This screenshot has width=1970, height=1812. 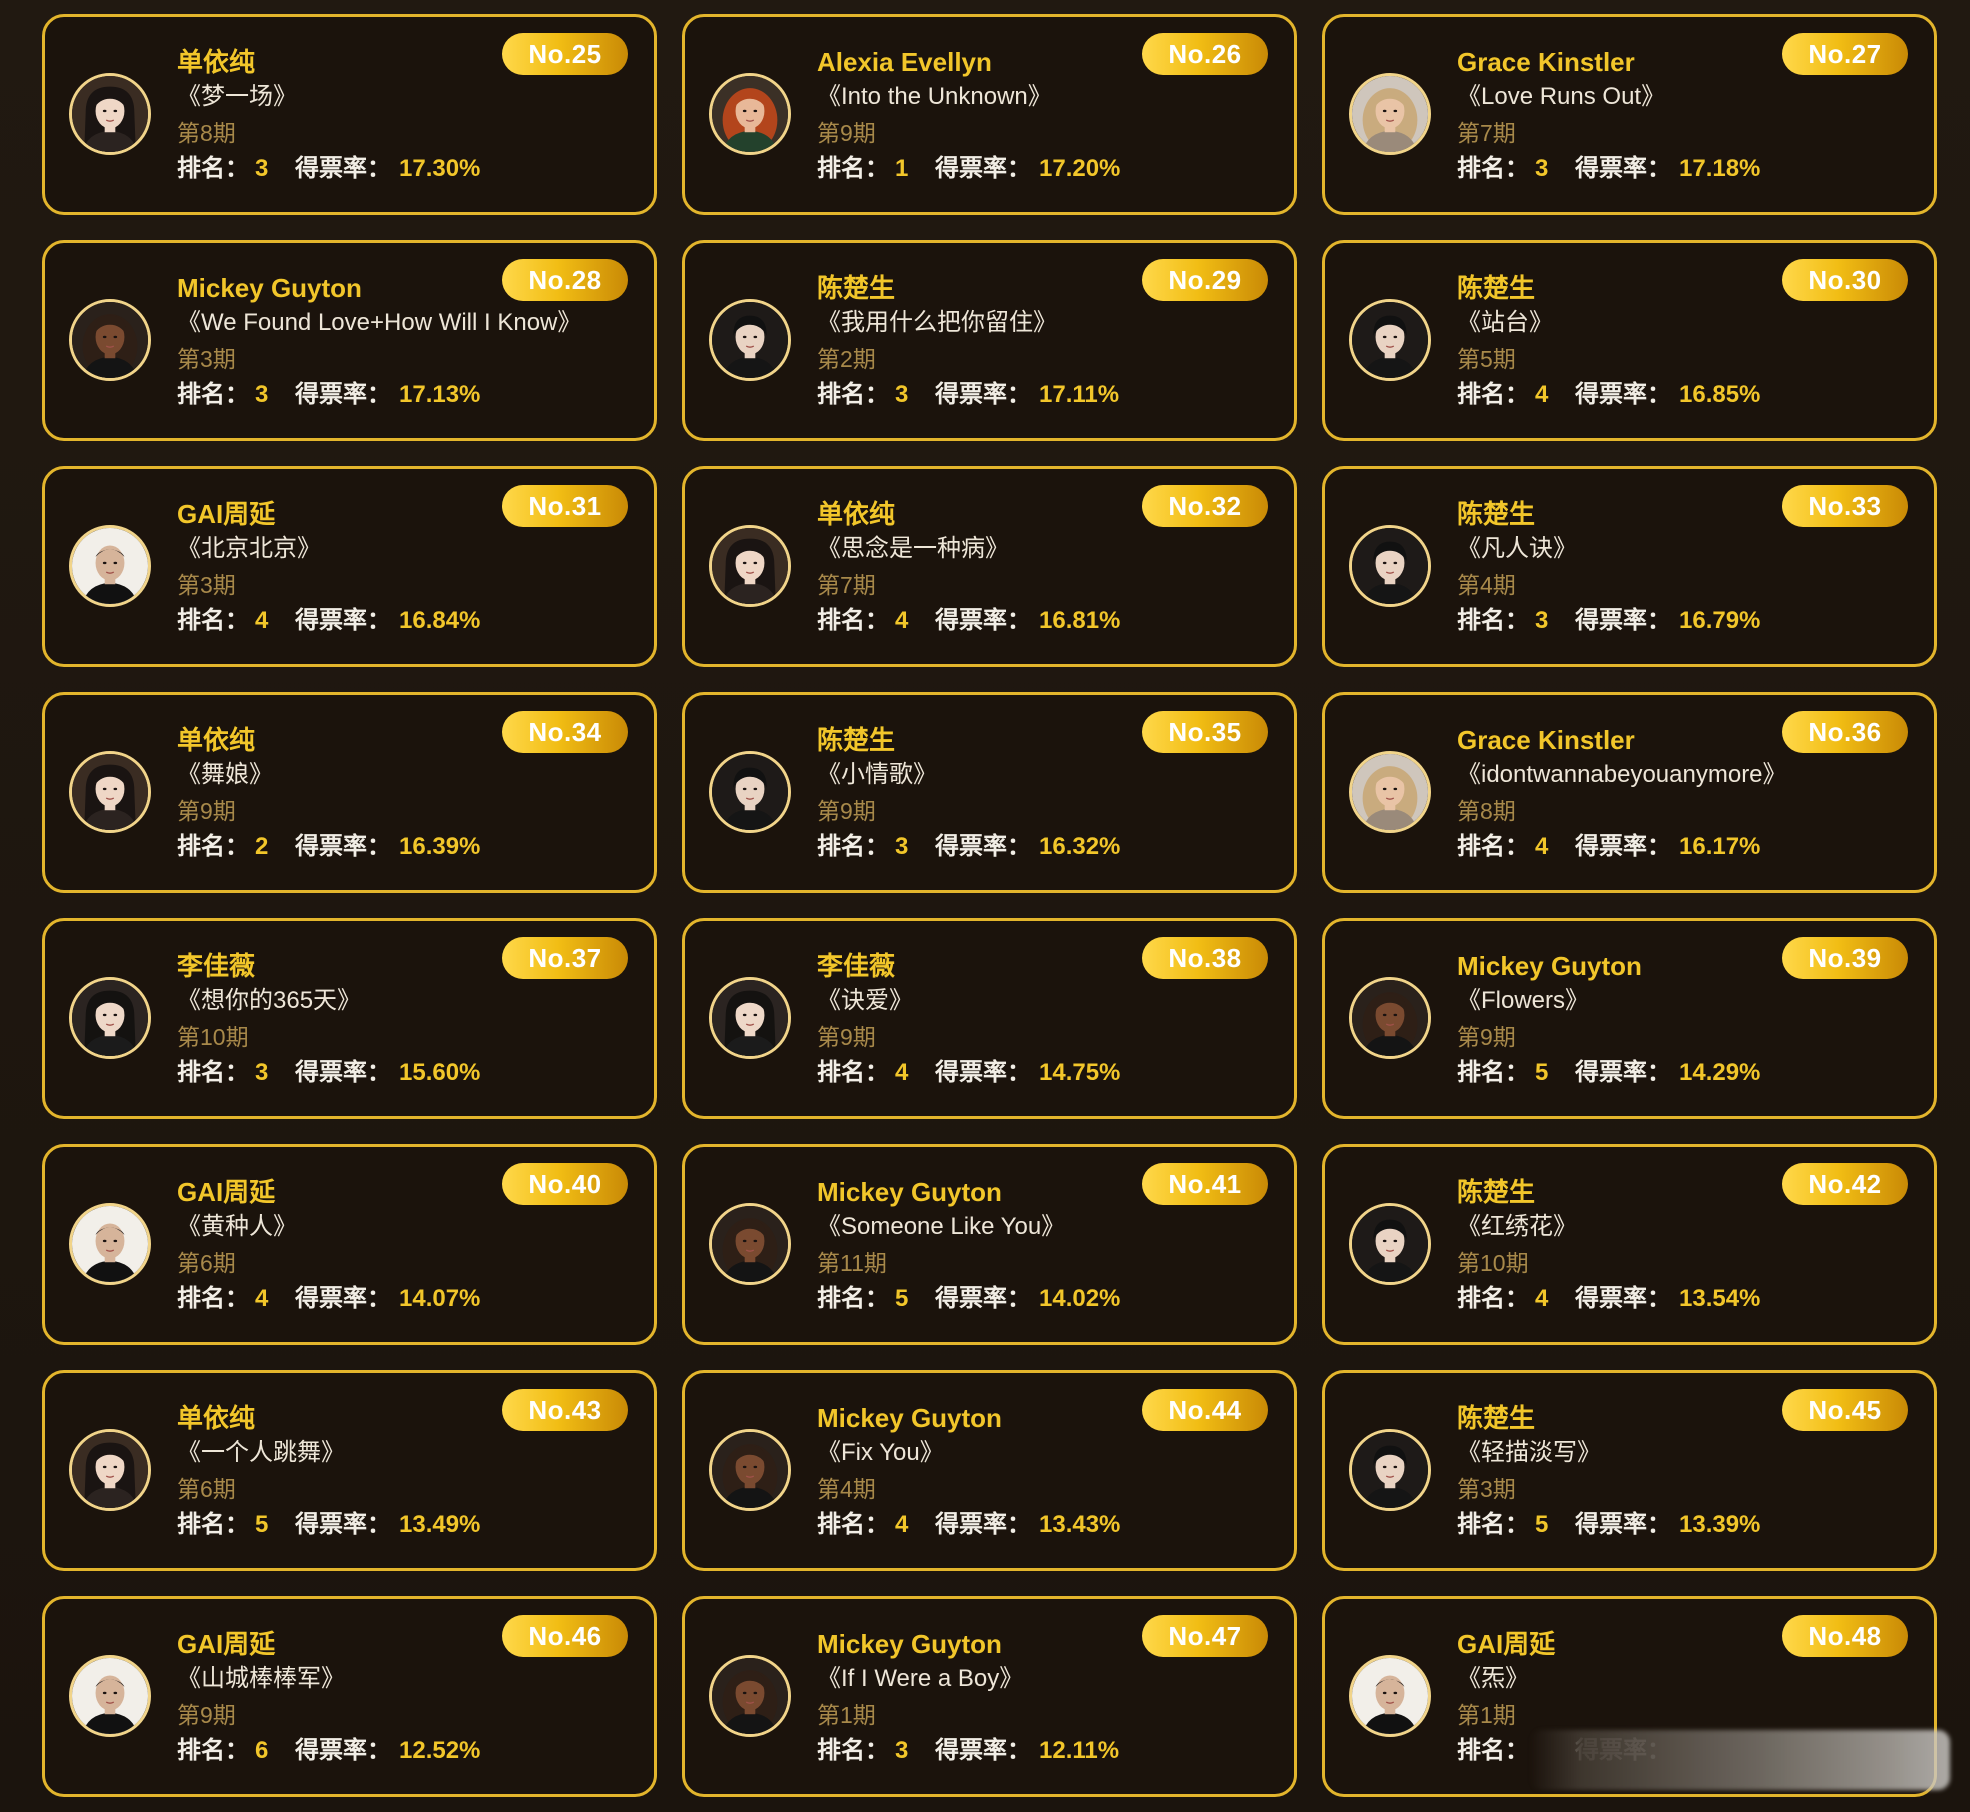 I want to click on ranking-card-no35: No.35 陈楚生 《小情歌》 第9期 排名： 3 得票率： 16.32%, so click(x=989, y=792).